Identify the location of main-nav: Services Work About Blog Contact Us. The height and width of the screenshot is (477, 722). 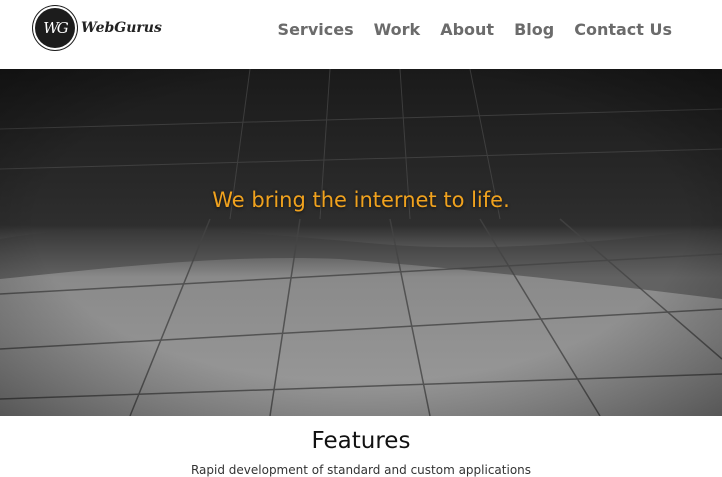
(465, 29).